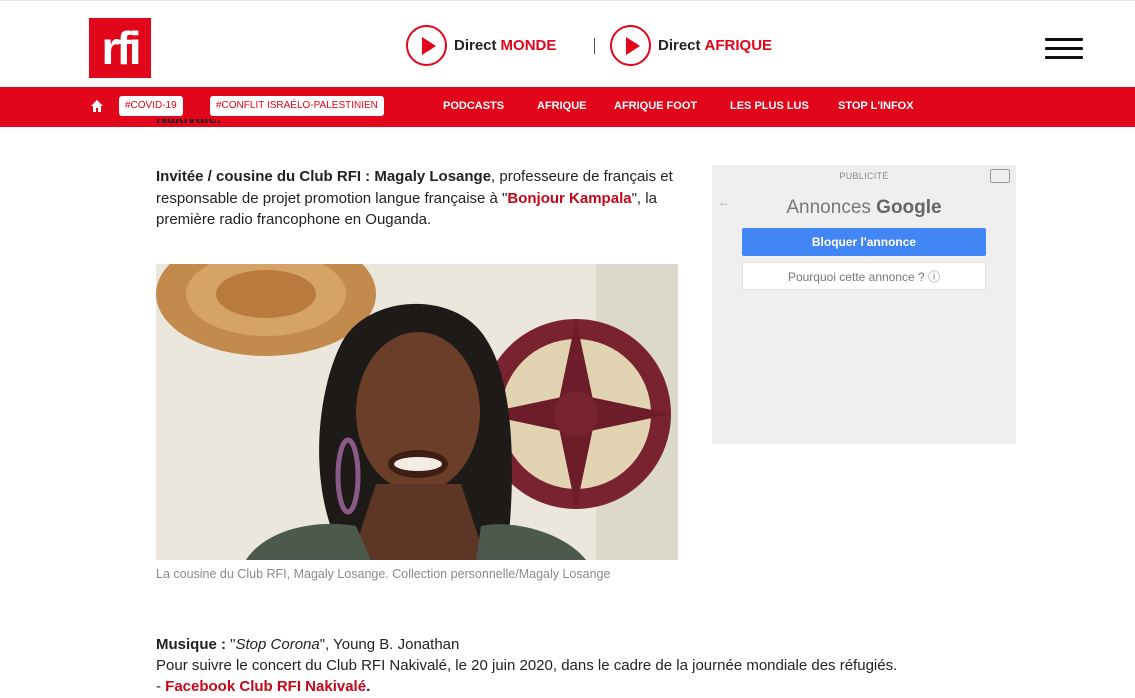 This screenshot has height=698, width=1135. I want to click on music-title: Stop Corona, so click(277, 644).